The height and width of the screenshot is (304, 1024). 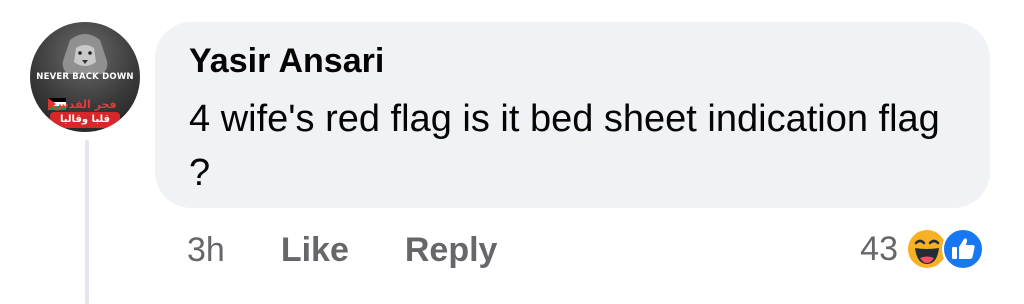 What do you see at coordinates (451, 250) in the screenshot?
I see `reply-button: Reply` at bounding box center [451, 250].